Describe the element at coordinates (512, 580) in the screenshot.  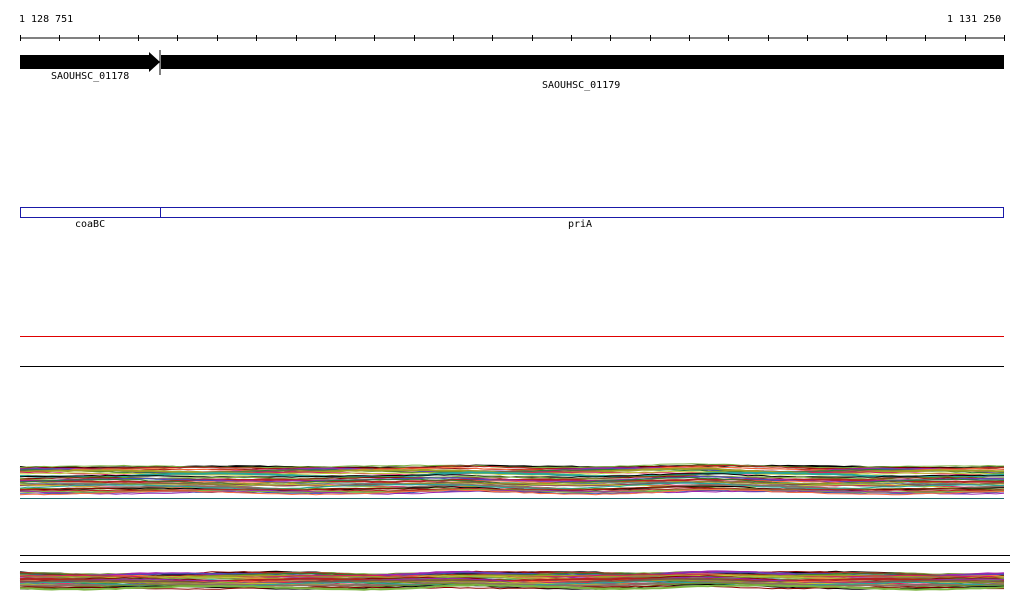
I see `coverage-track-reverse` at that location.